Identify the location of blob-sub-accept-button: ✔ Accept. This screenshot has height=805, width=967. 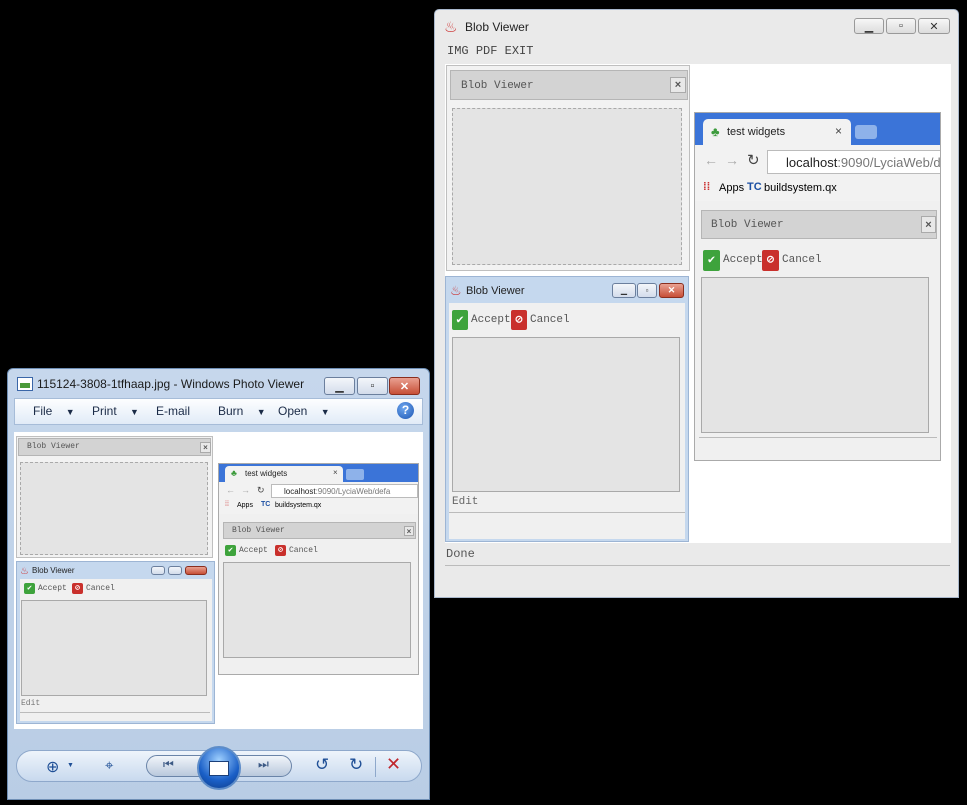
(481, 320).